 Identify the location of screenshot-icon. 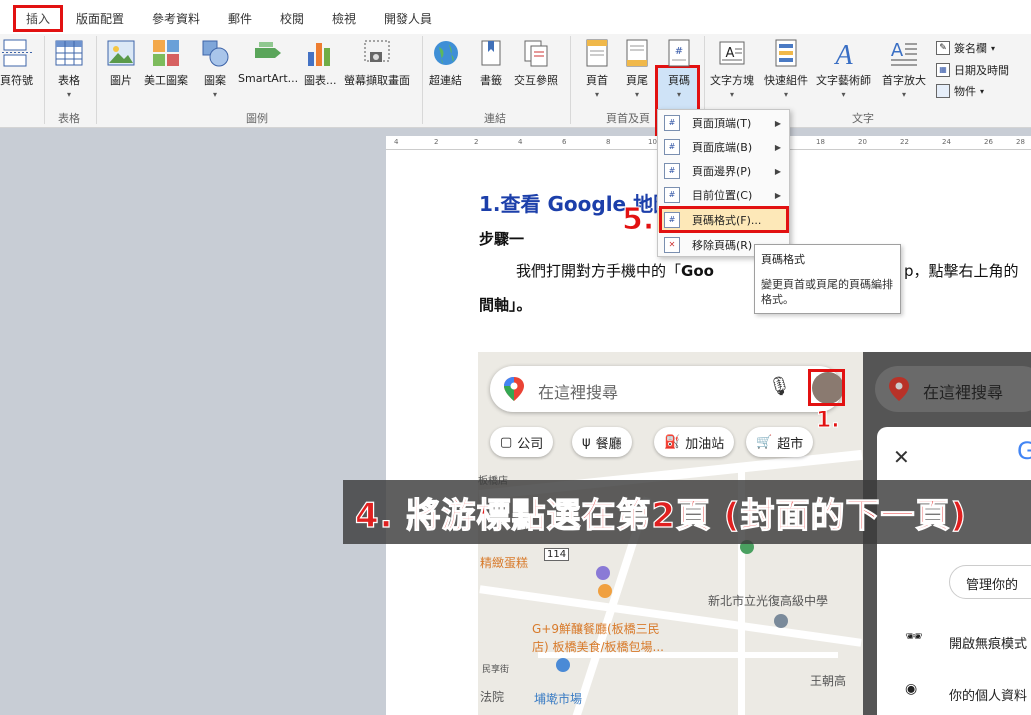
(377, 51).